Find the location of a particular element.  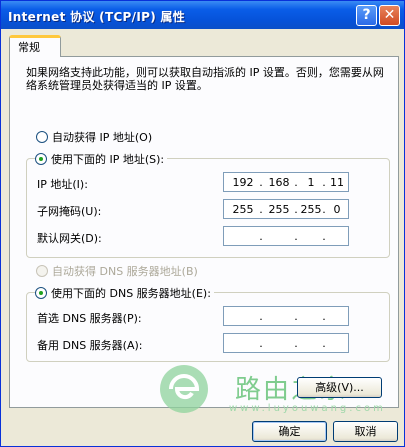

ip-octet-4: 11 is located at coordinates (337, 182).